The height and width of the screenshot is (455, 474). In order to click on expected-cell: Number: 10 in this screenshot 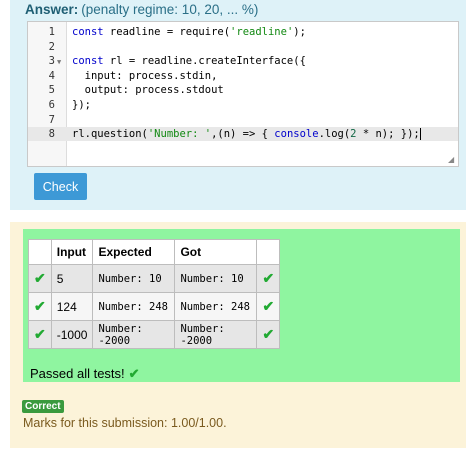, I will do `click(134, 278)`.